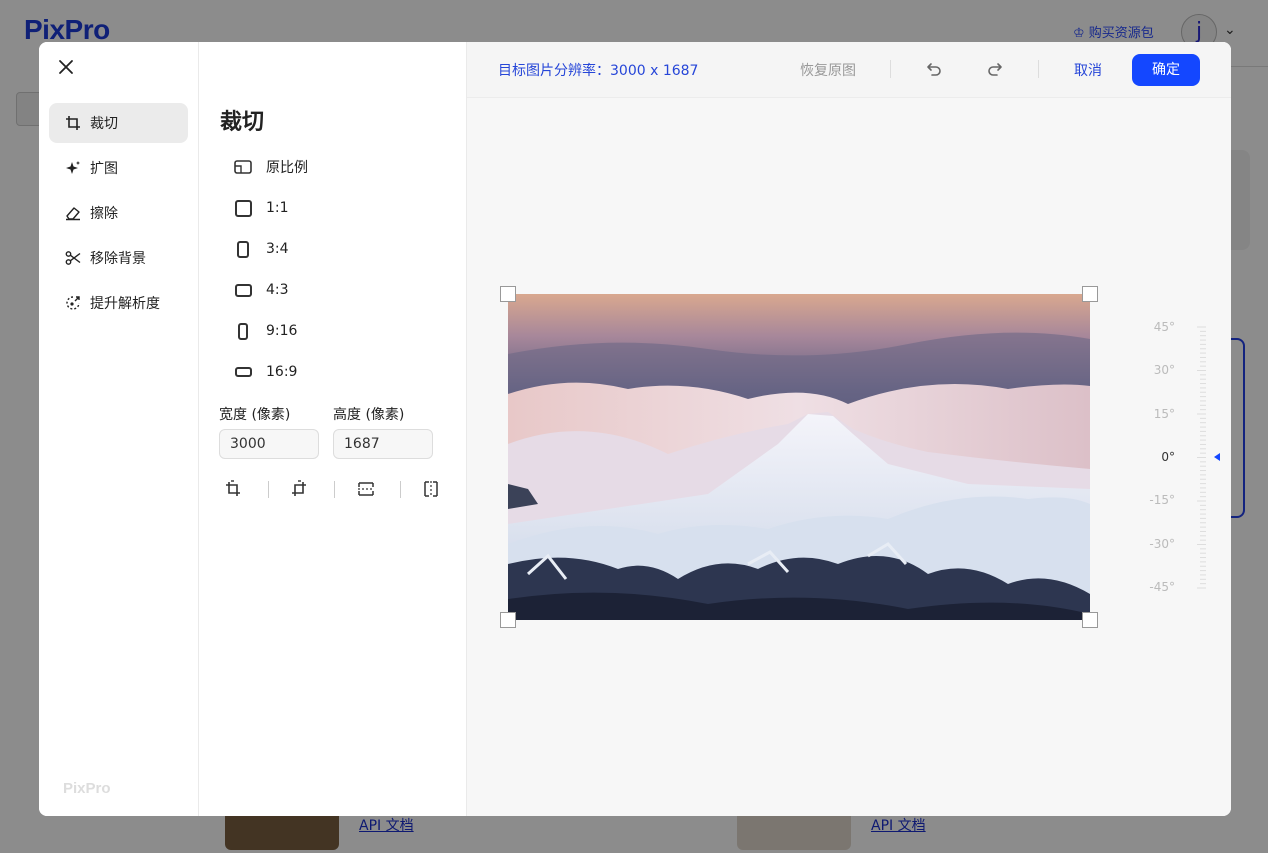 The width and height of the screenshot is (1268, 853). What do you see at coordinates (996, 69) in the screenshot?
I see `redo-icon` at bounding box center [996, 69].